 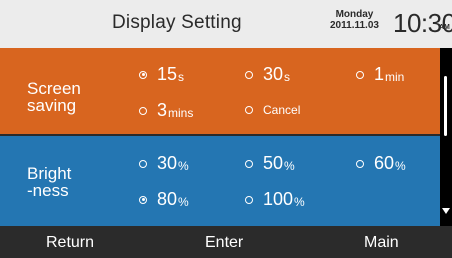 What do you see at coordinates (354, 25) in the screenshot?
I see `date-label: 2011.11.03` at bounding box center [354, 25].